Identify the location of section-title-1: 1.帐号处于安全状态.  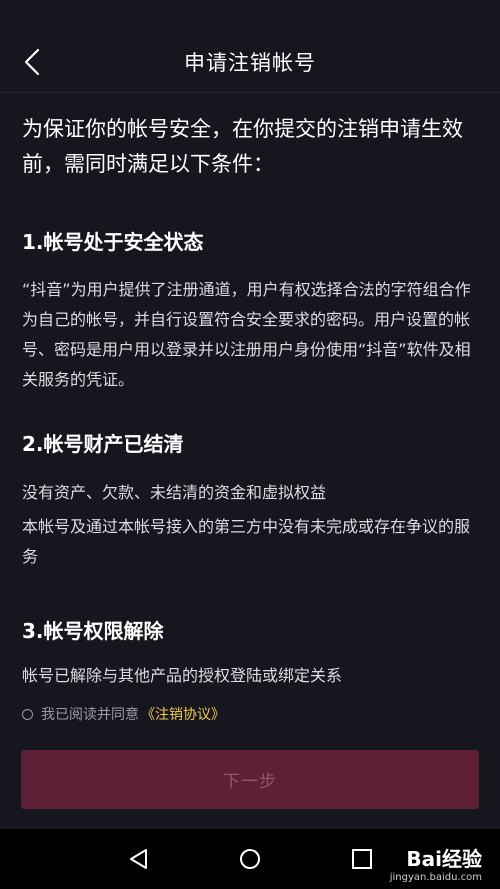
(113, 242).